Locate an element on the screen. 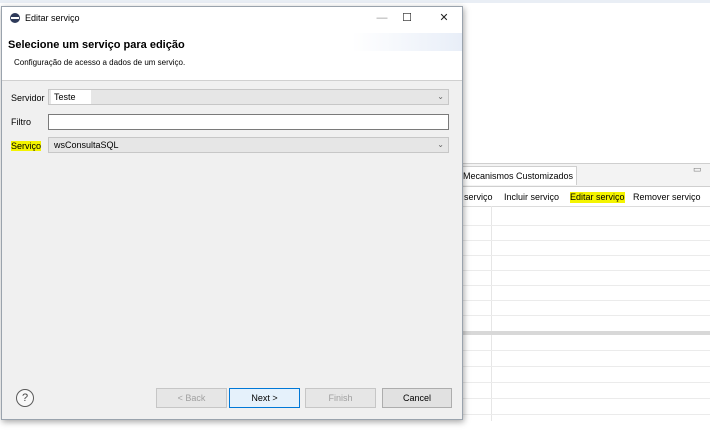  back-button: < Back is located at coordinates (191, 398).